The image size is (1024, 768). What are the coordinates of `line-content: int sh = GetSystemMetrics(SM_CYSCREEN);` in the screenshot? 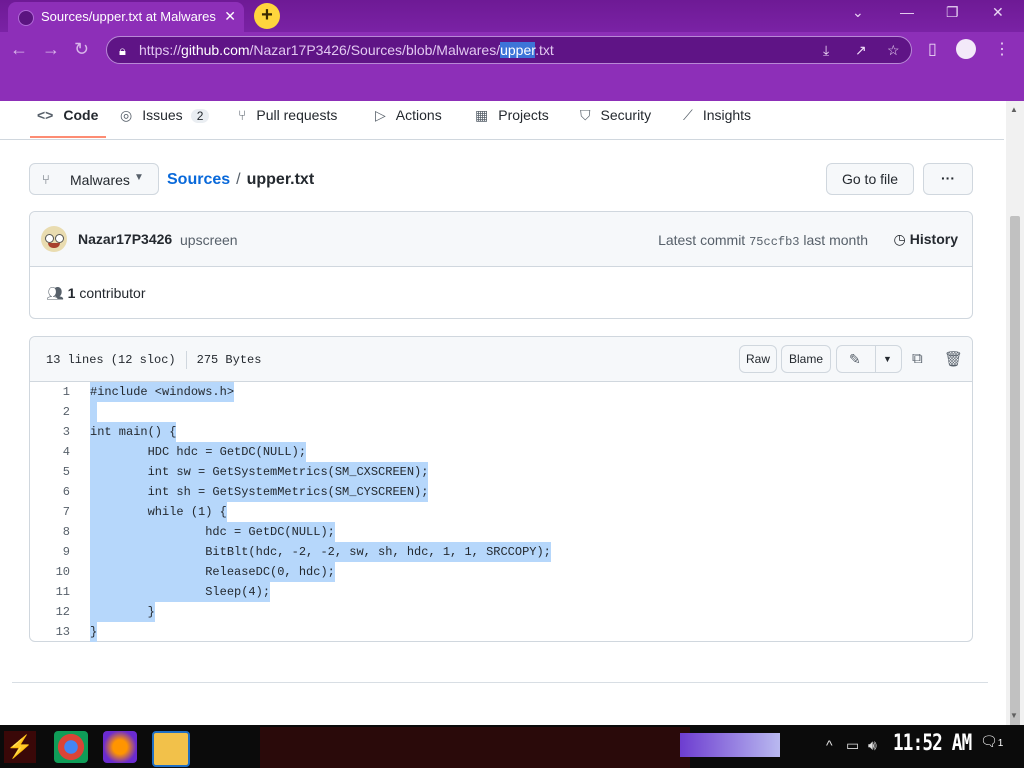 It's located at (259, 492).